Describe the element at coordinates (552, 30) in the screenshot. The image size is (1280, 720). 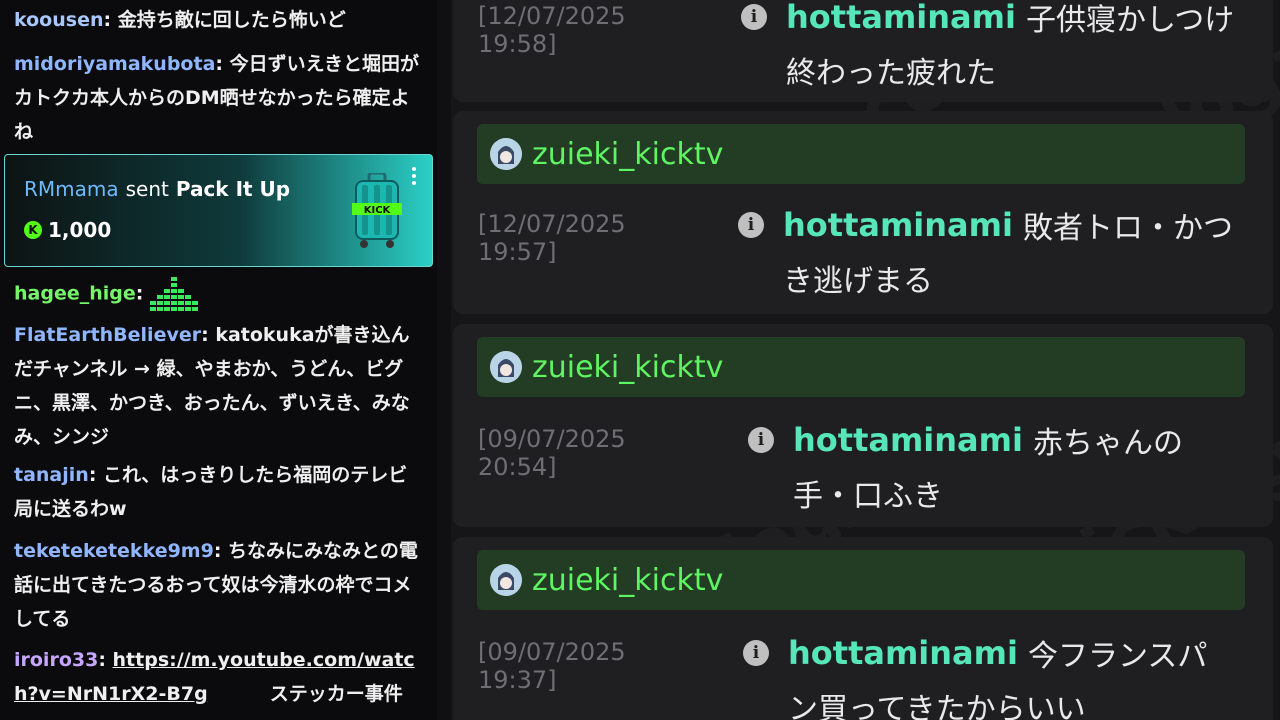
I see `timestamp: [12/07/2025 19:58]` at that location.